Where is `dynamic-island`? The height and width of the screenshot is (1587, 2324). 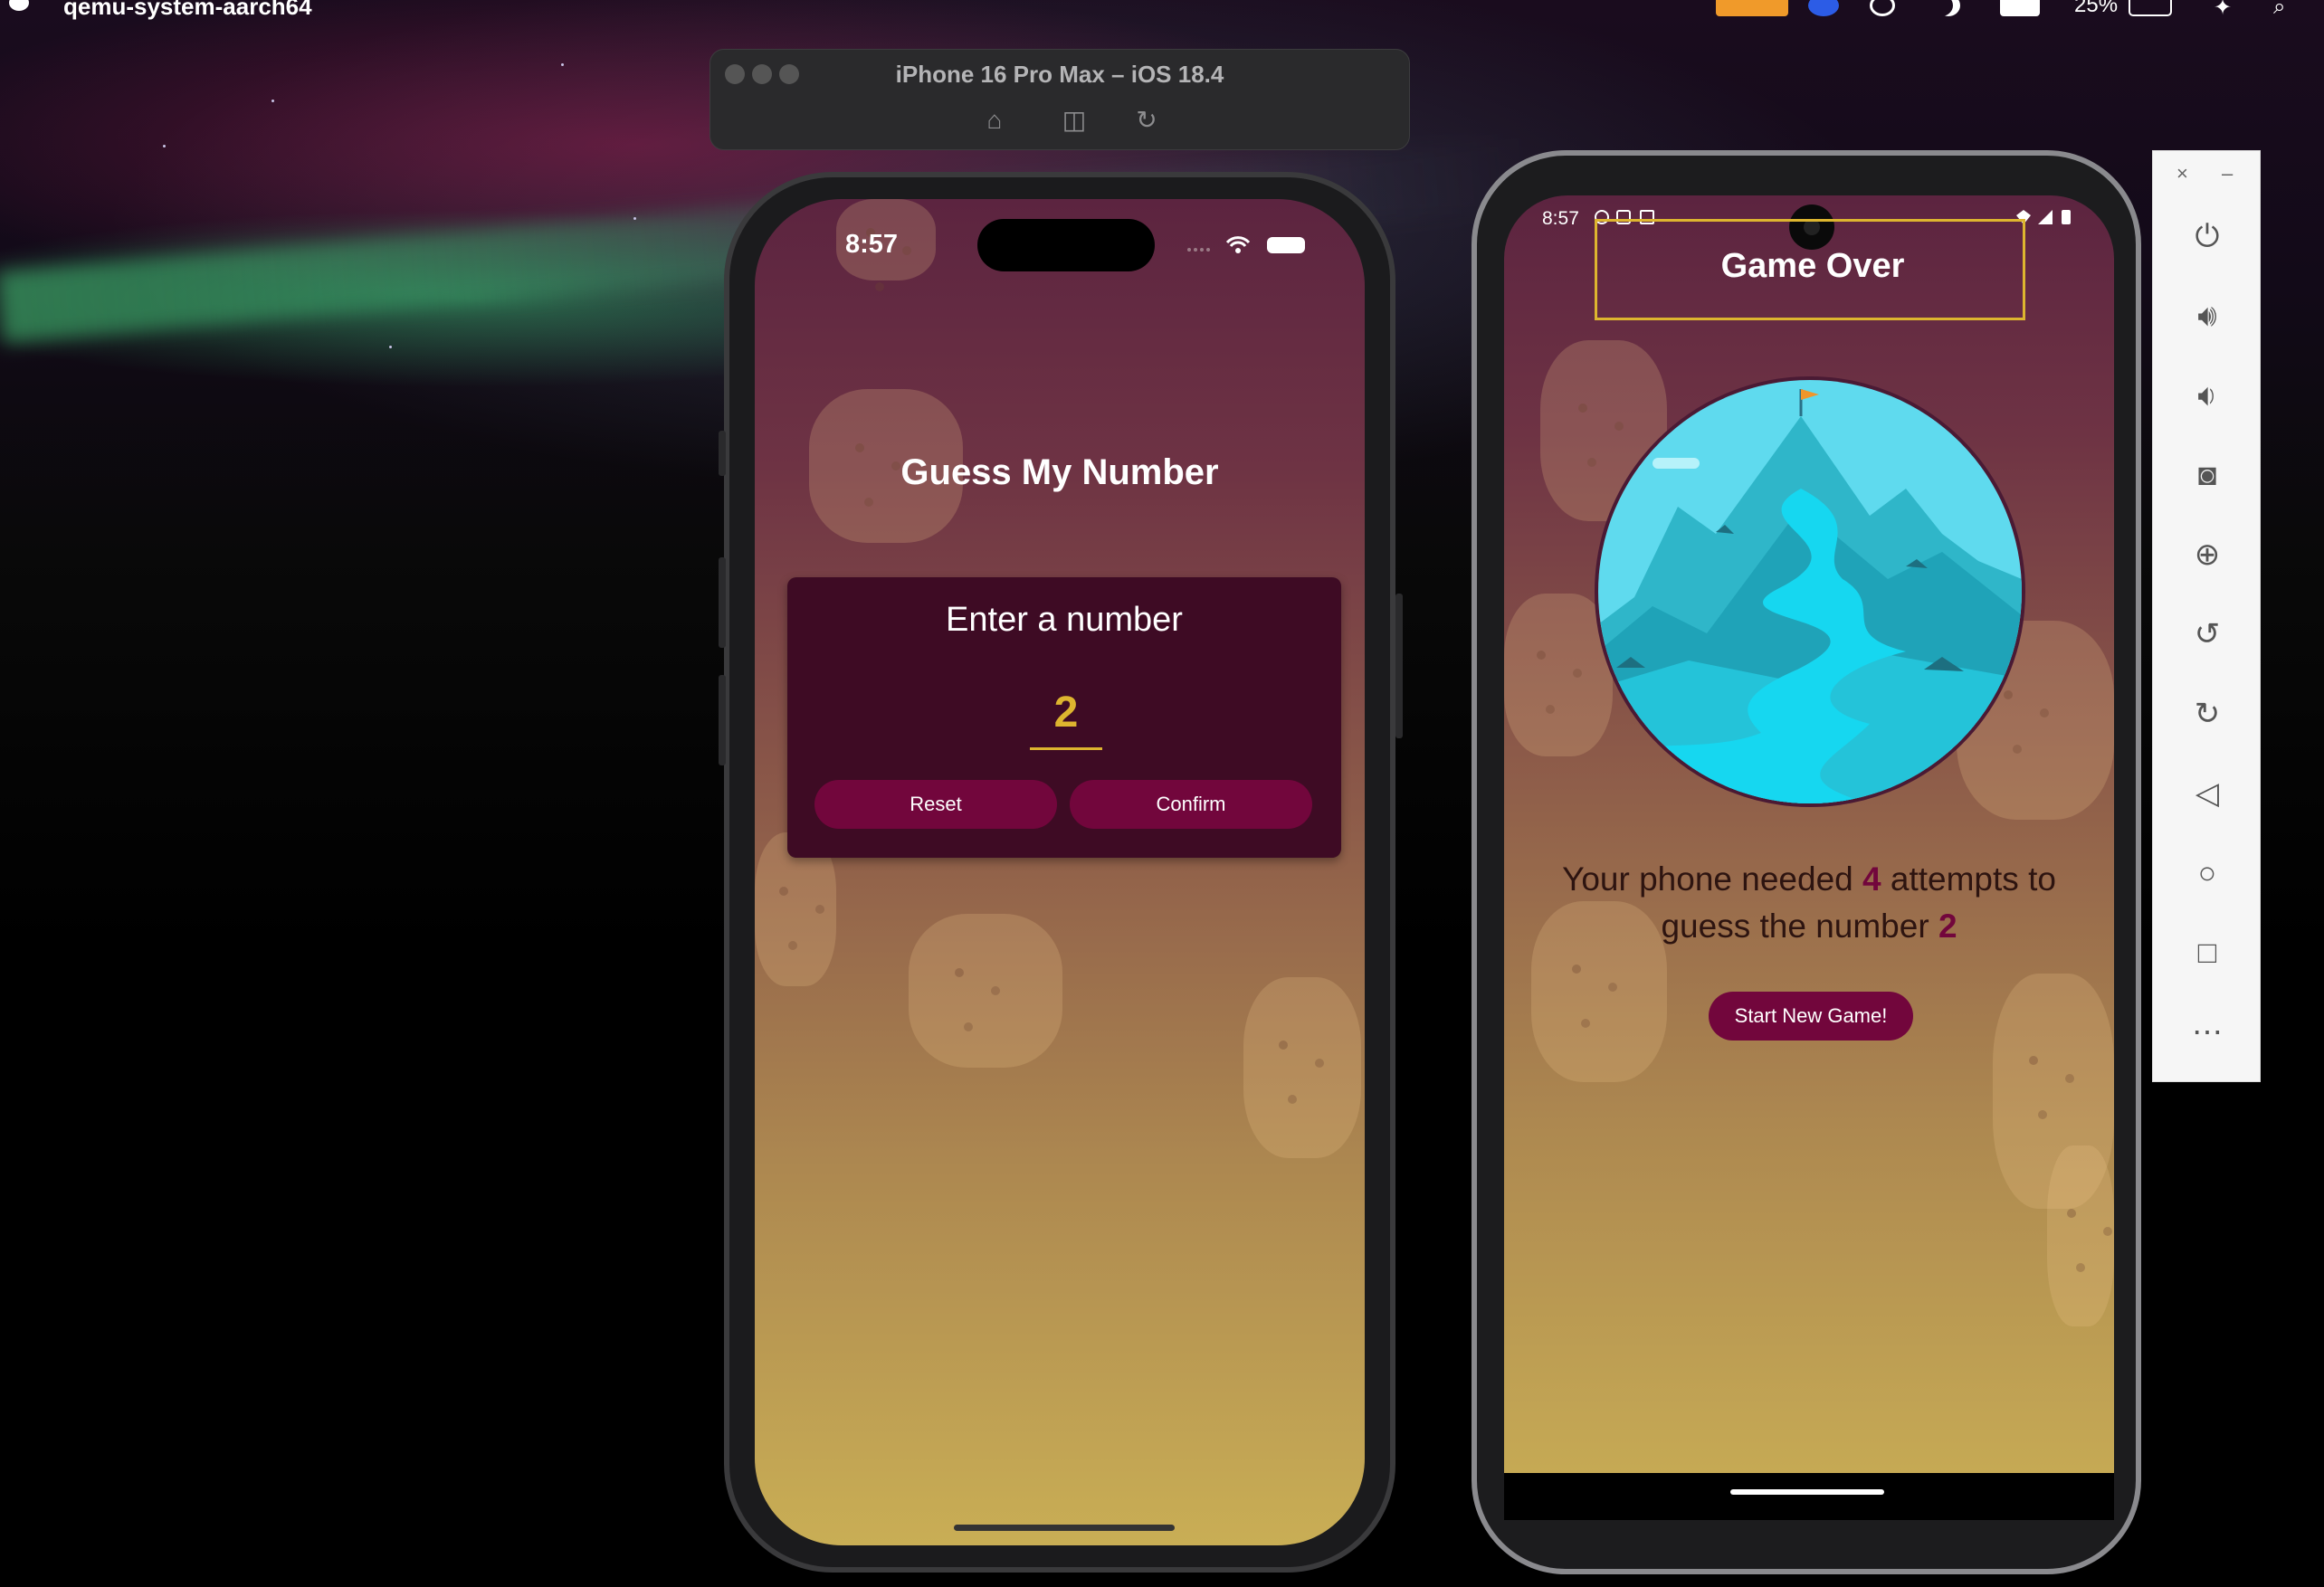
dynamic-island is located at coordinates (1066, 245).